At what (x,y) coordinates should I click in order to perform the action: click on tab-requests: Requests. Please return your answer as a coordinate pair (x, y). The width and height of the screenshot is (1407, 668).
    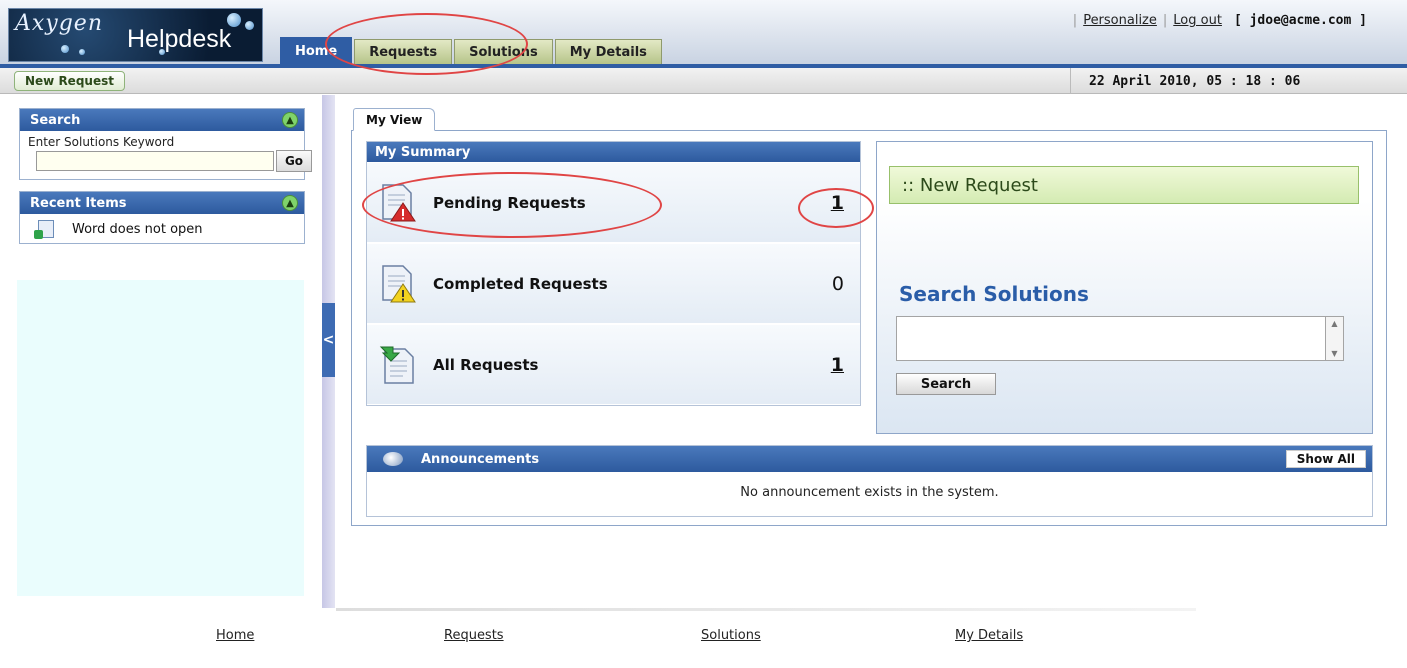
    Looking at the image, I should click on (403, 51).